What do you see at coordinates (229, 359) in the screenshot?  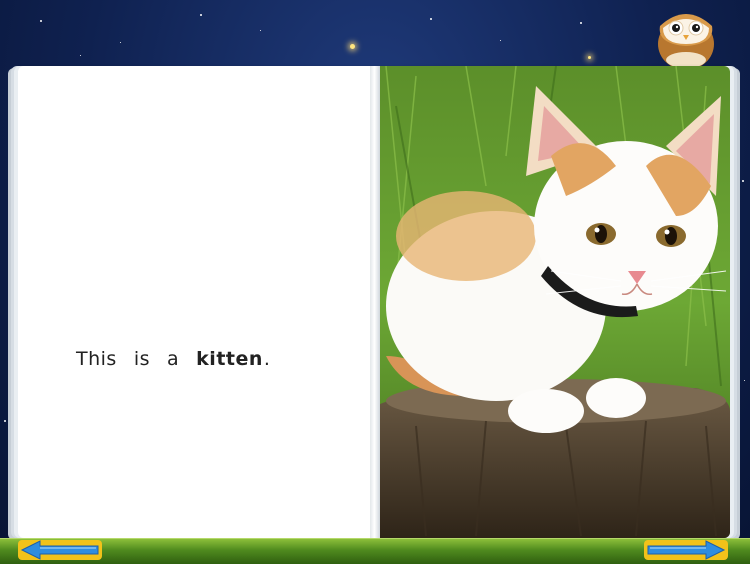 I see `word-kitten: kitten` at bounding box center [229, 359].